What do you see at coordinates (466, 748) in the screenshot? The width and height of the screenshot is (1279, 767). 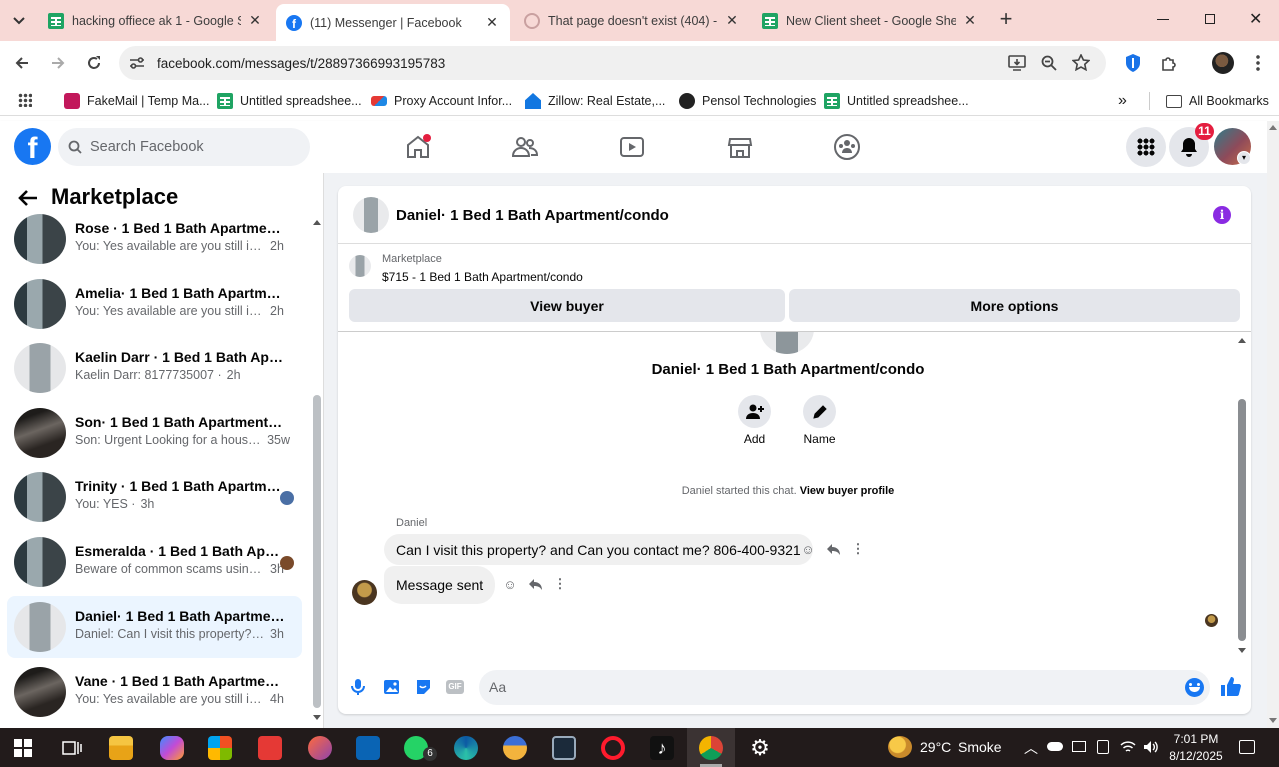 I see `edge-icon` at bounding box center [466, 748].